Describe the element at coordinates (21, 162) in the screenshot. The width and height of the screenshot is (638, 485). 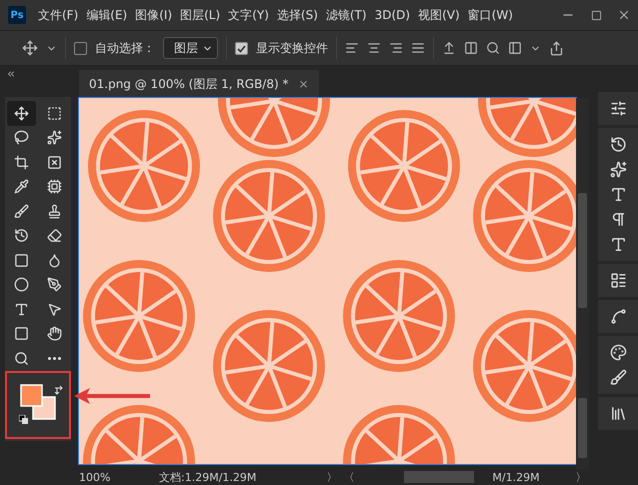
I see `crop-icon` at that location.